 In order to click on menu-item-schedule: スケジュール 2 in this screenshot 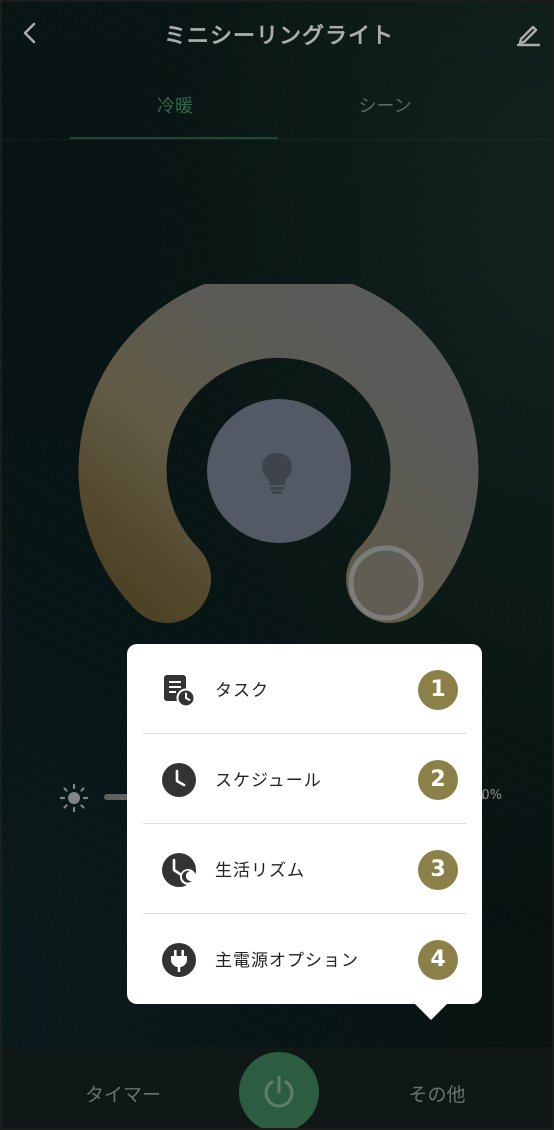, I will do `click(304, 779)`.